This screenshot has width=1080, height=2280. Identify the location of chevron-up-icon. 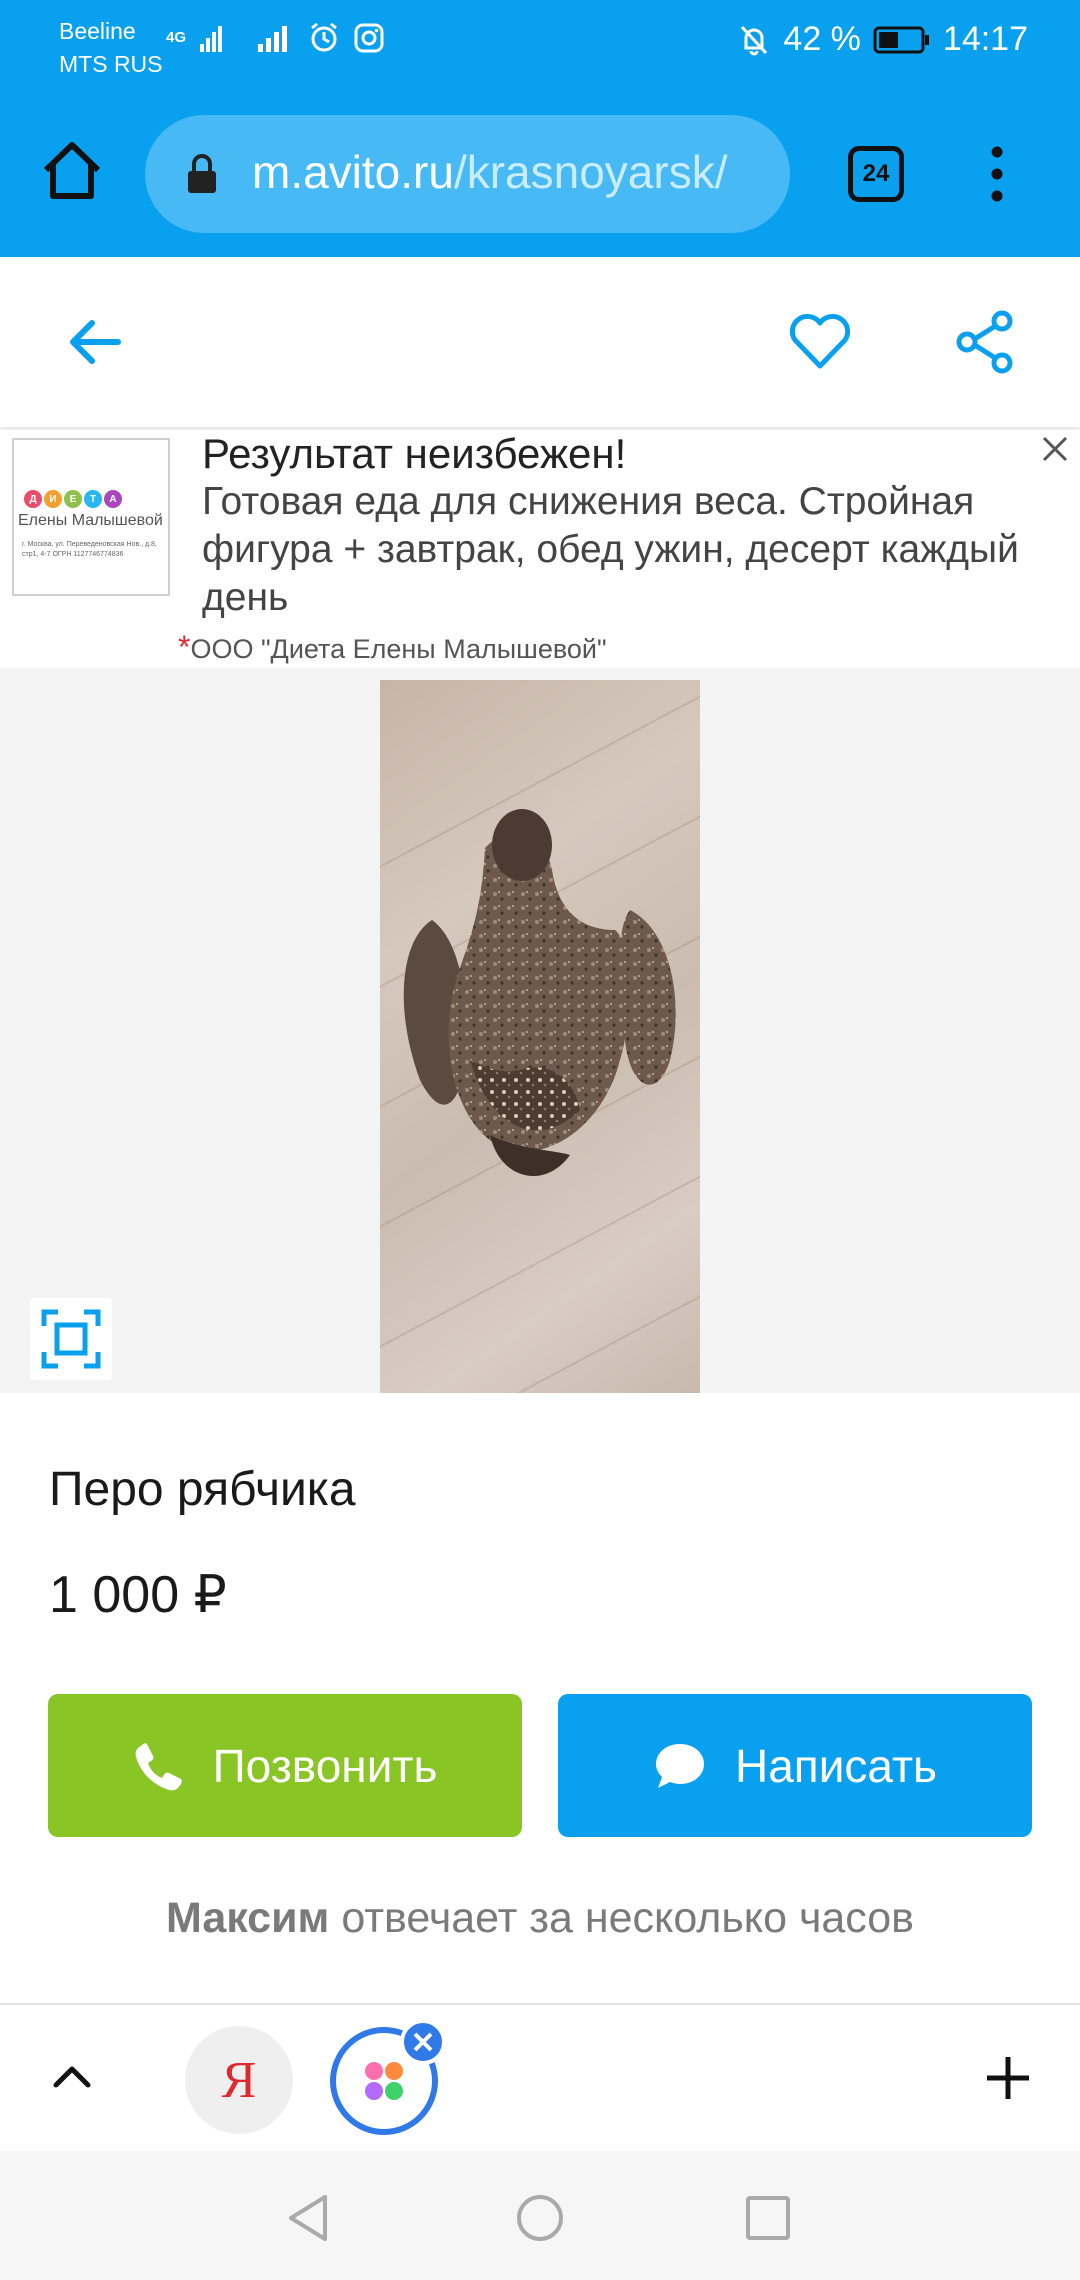
(72, 2077).